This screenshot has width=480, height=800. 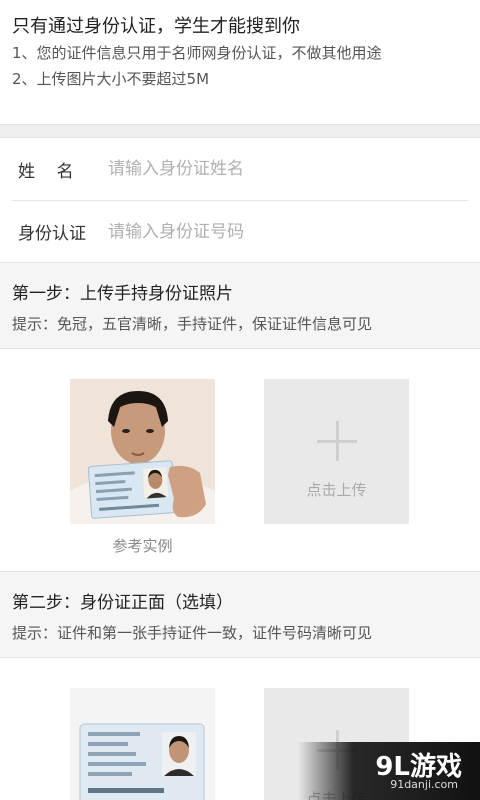 What do you see at coordinates (424, 784) in the screenshot?
I see `watermark-url: 91danji.com` at bounding box center [424, 784].